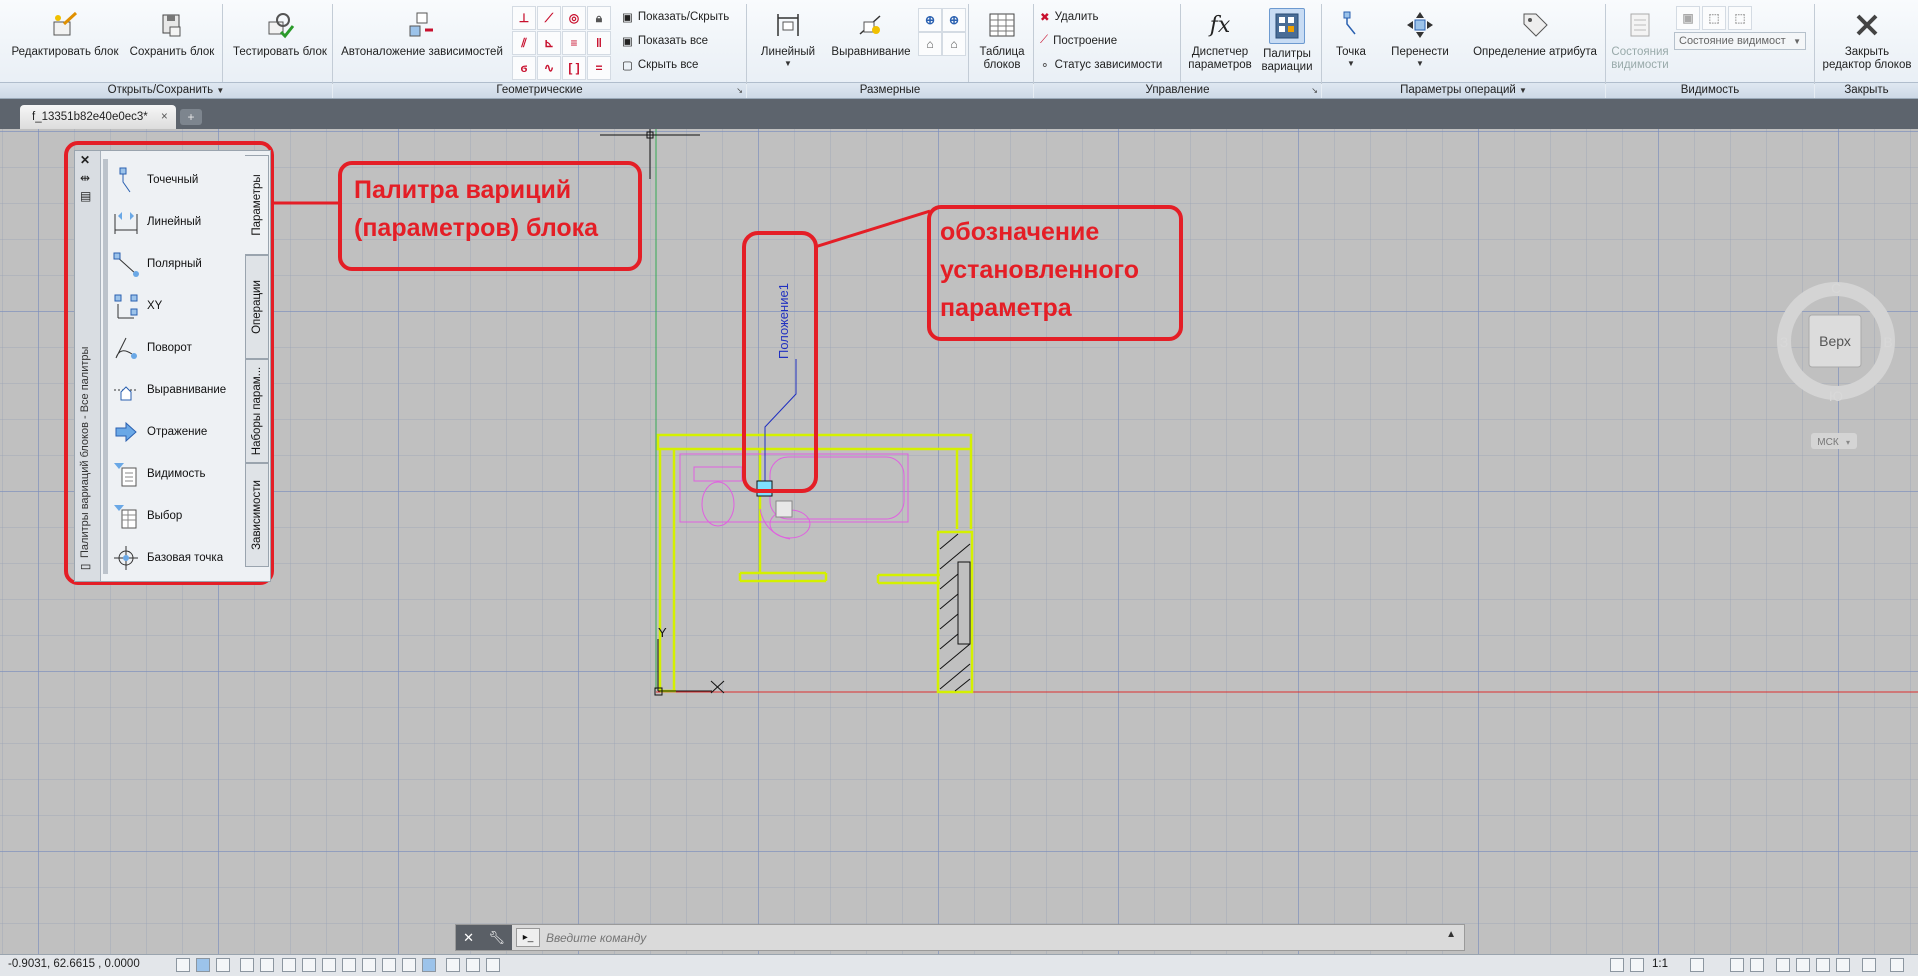 The width and height of the screenshot is (1918, 976). What do you see at coordinates (1737, 965) in the screenshot?
I see `annotation-monitor-icon` at bounding box center [1737, 965].